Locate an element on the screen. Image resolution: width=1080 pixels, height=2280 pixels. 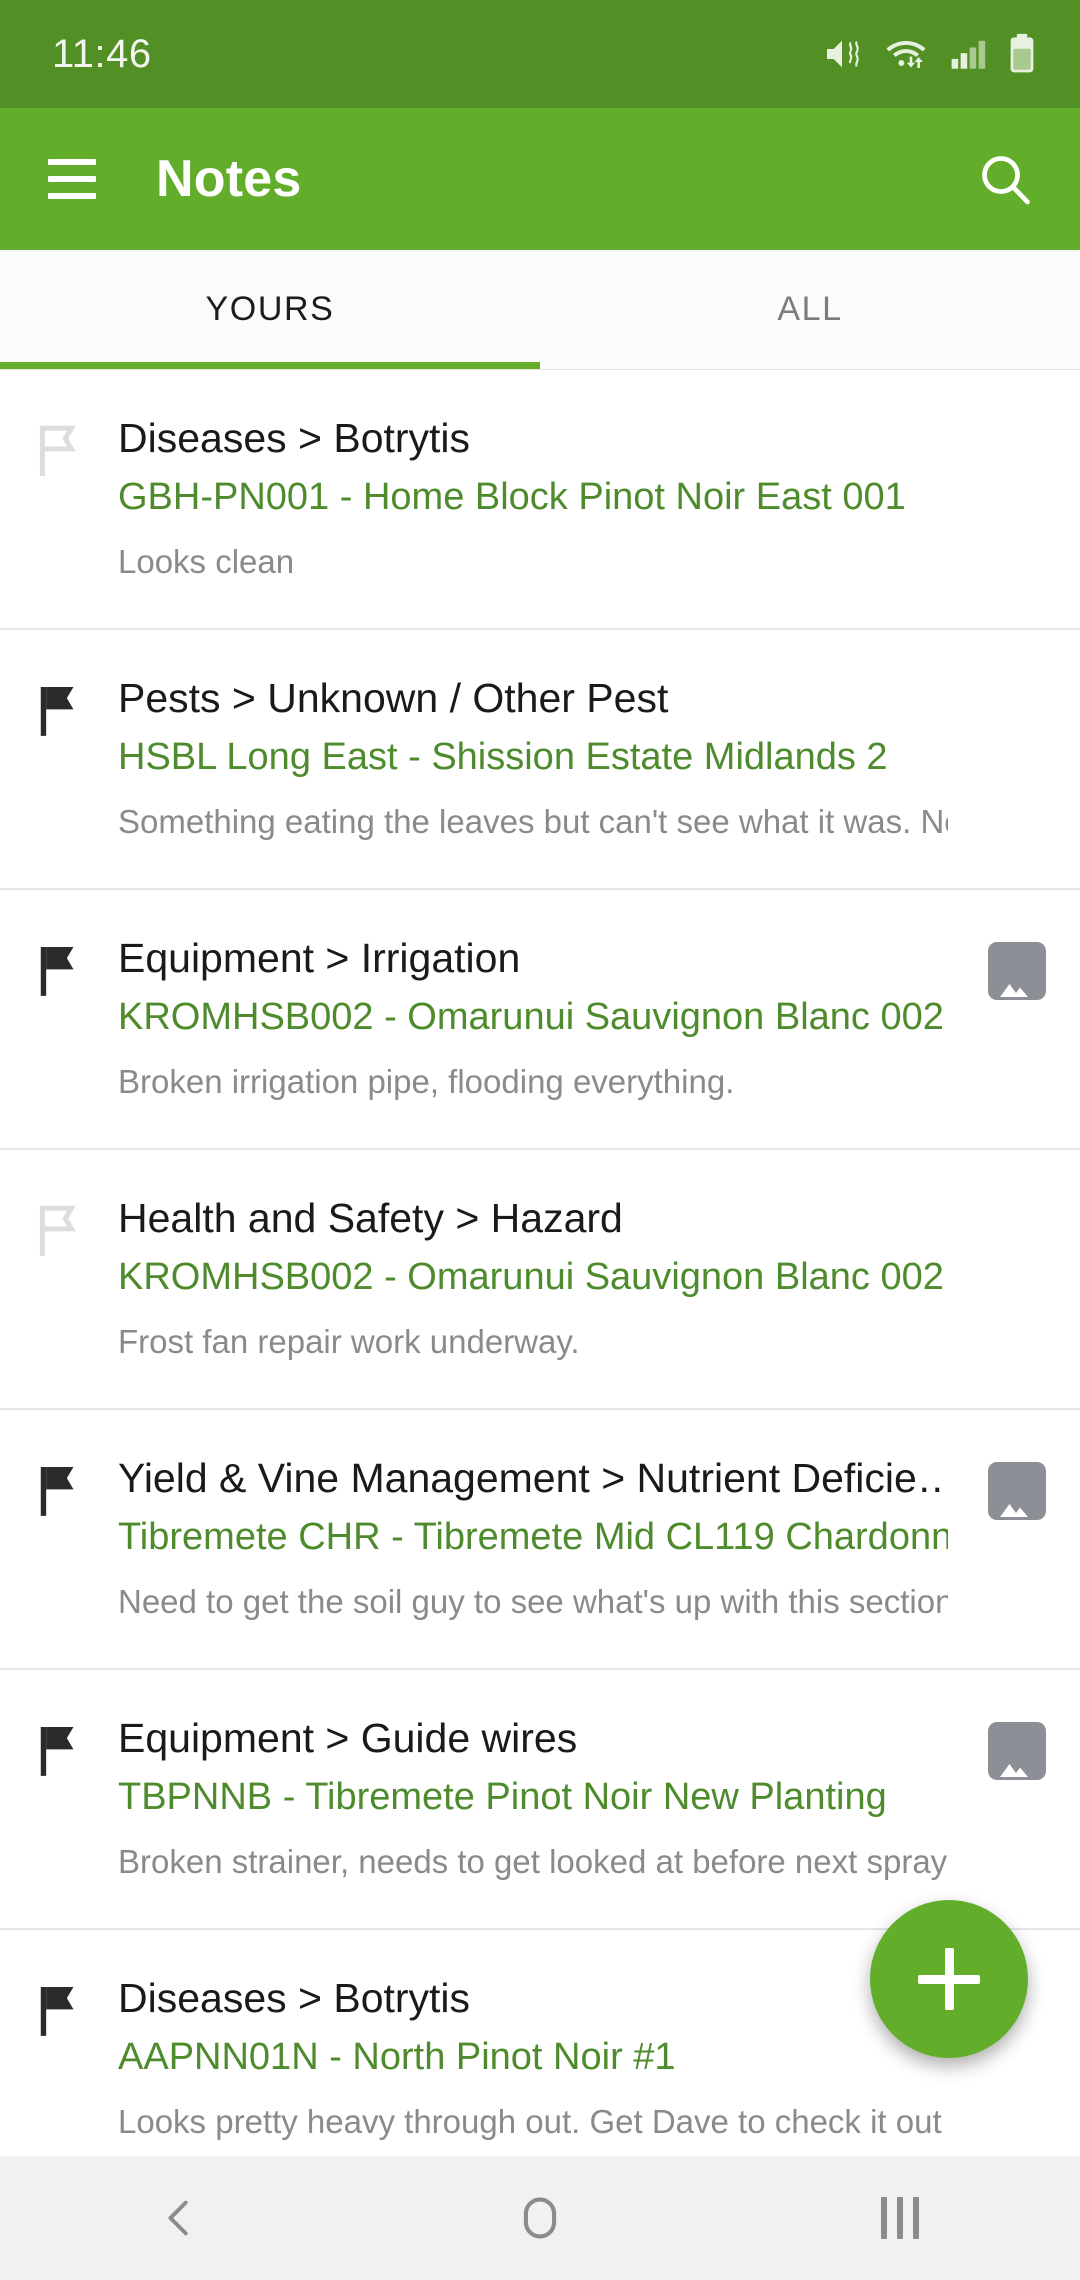
plus-icon is located at coordinates (949, 1979).